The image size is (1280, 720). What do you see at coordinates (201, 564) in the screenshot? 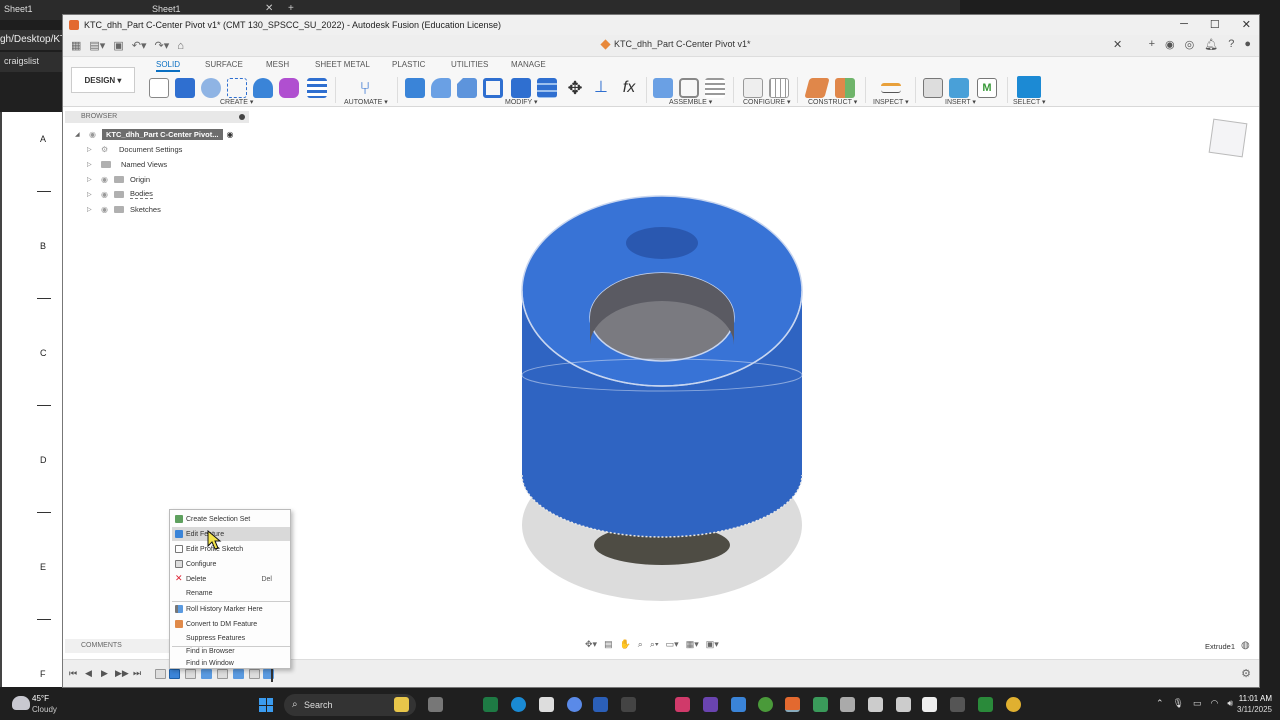
I see `menu-label: Configure` at bounding box center [201, 564].